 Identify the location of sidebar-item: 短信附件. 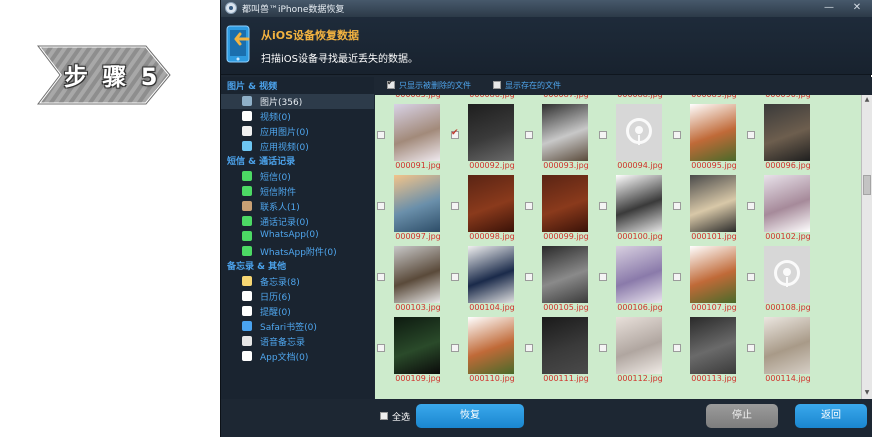
(297, 191).